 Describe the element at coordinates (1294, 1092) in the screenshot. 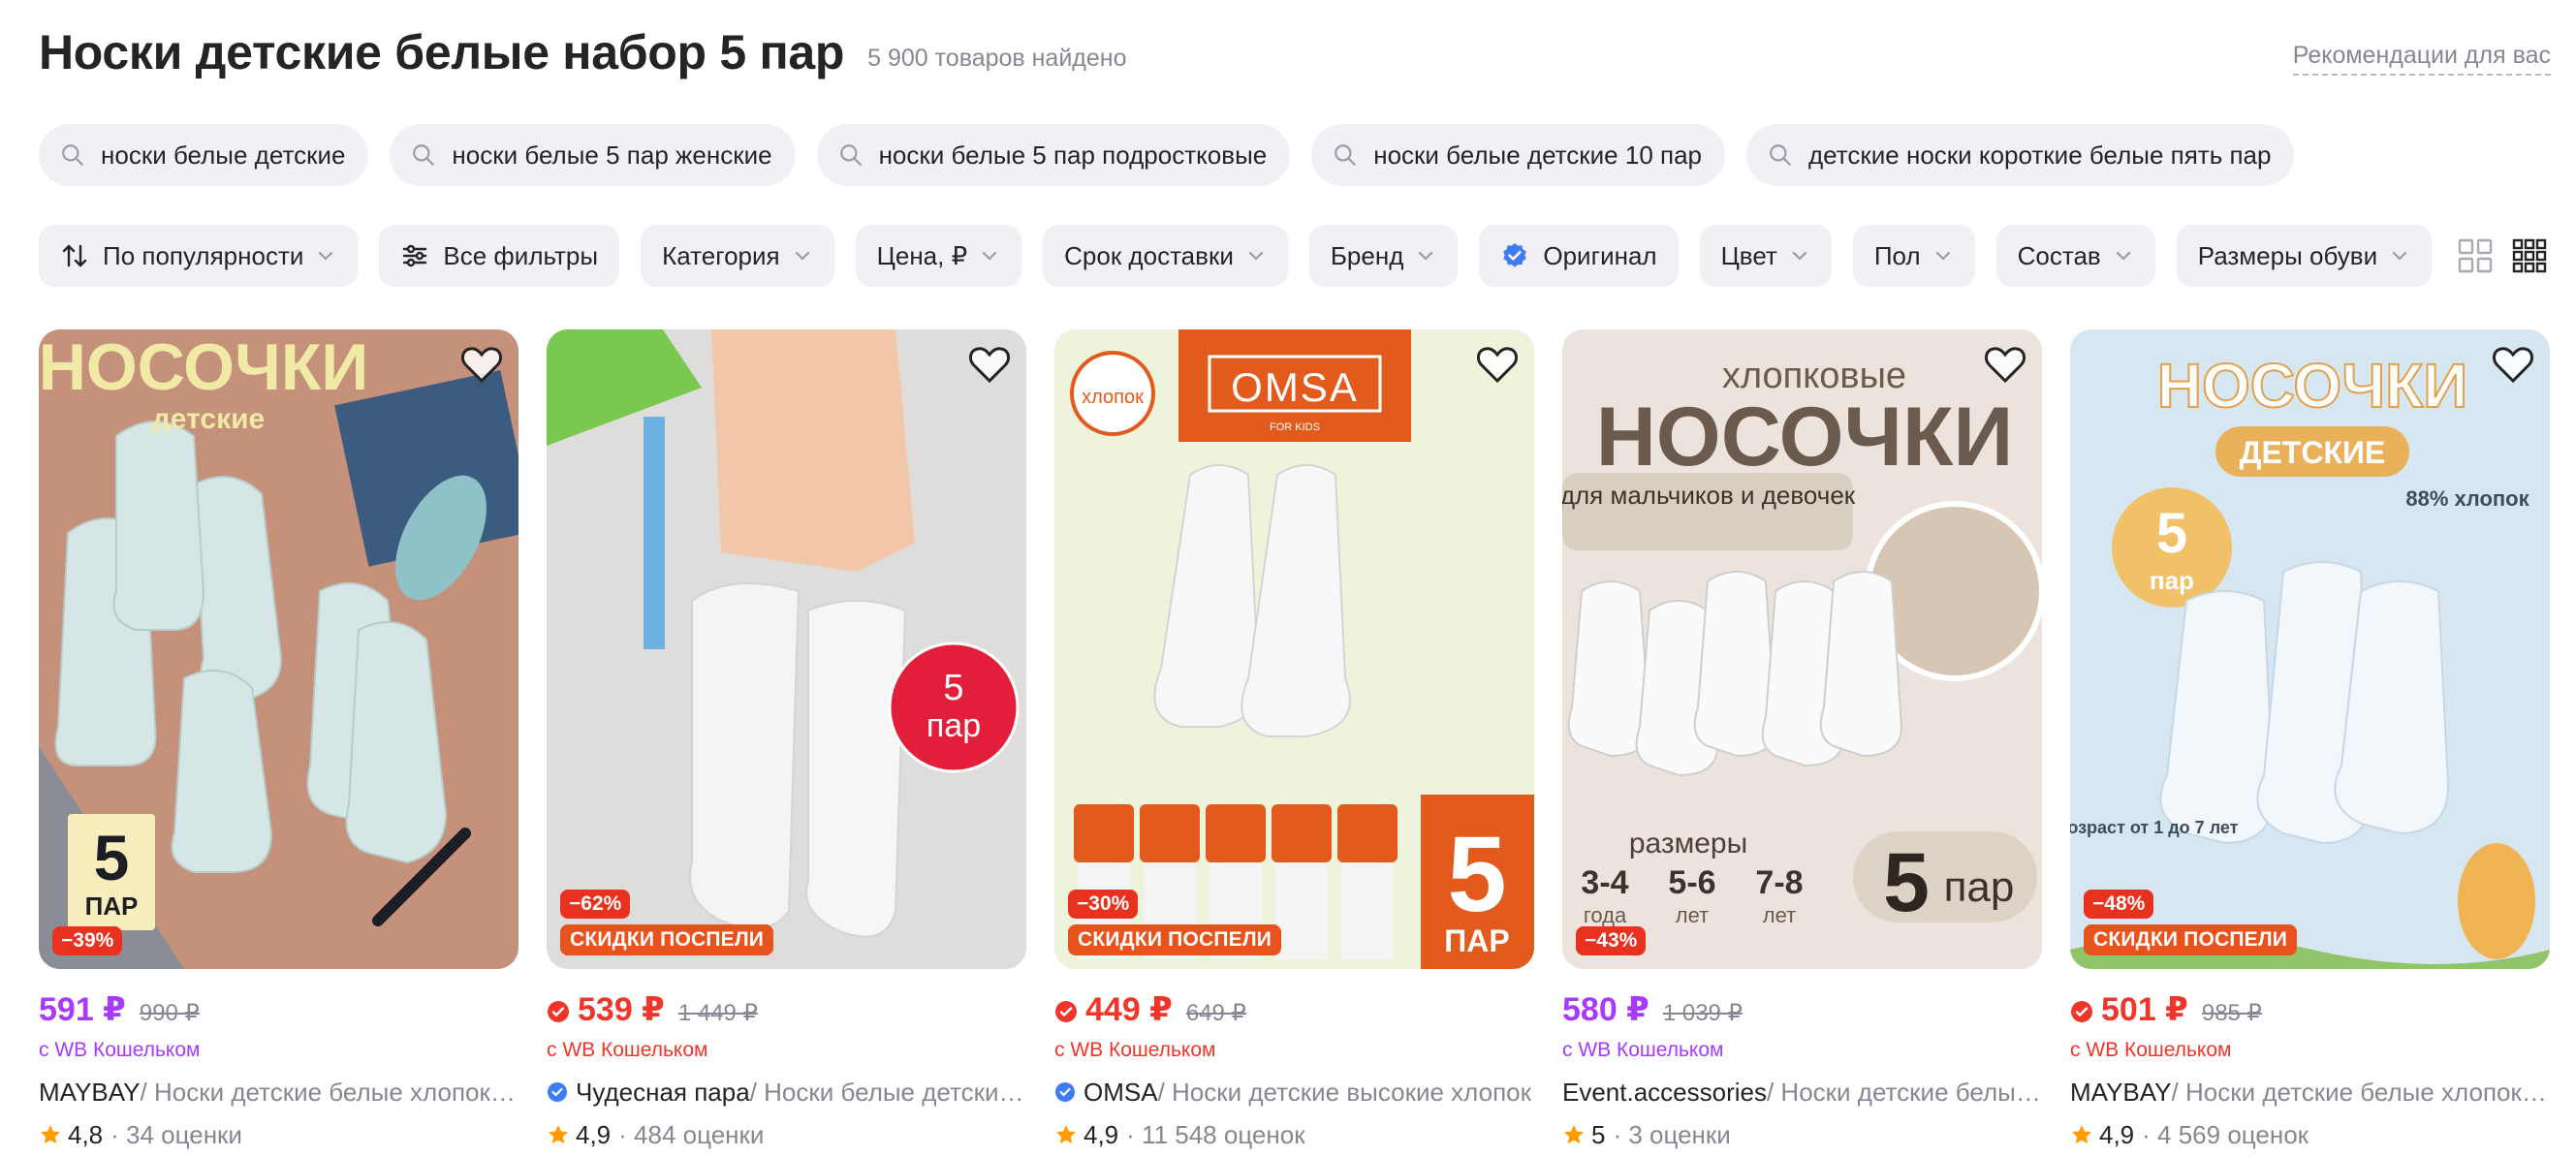

I see `product-name: OMSA / Носки детские высокие хлопок` at that location.